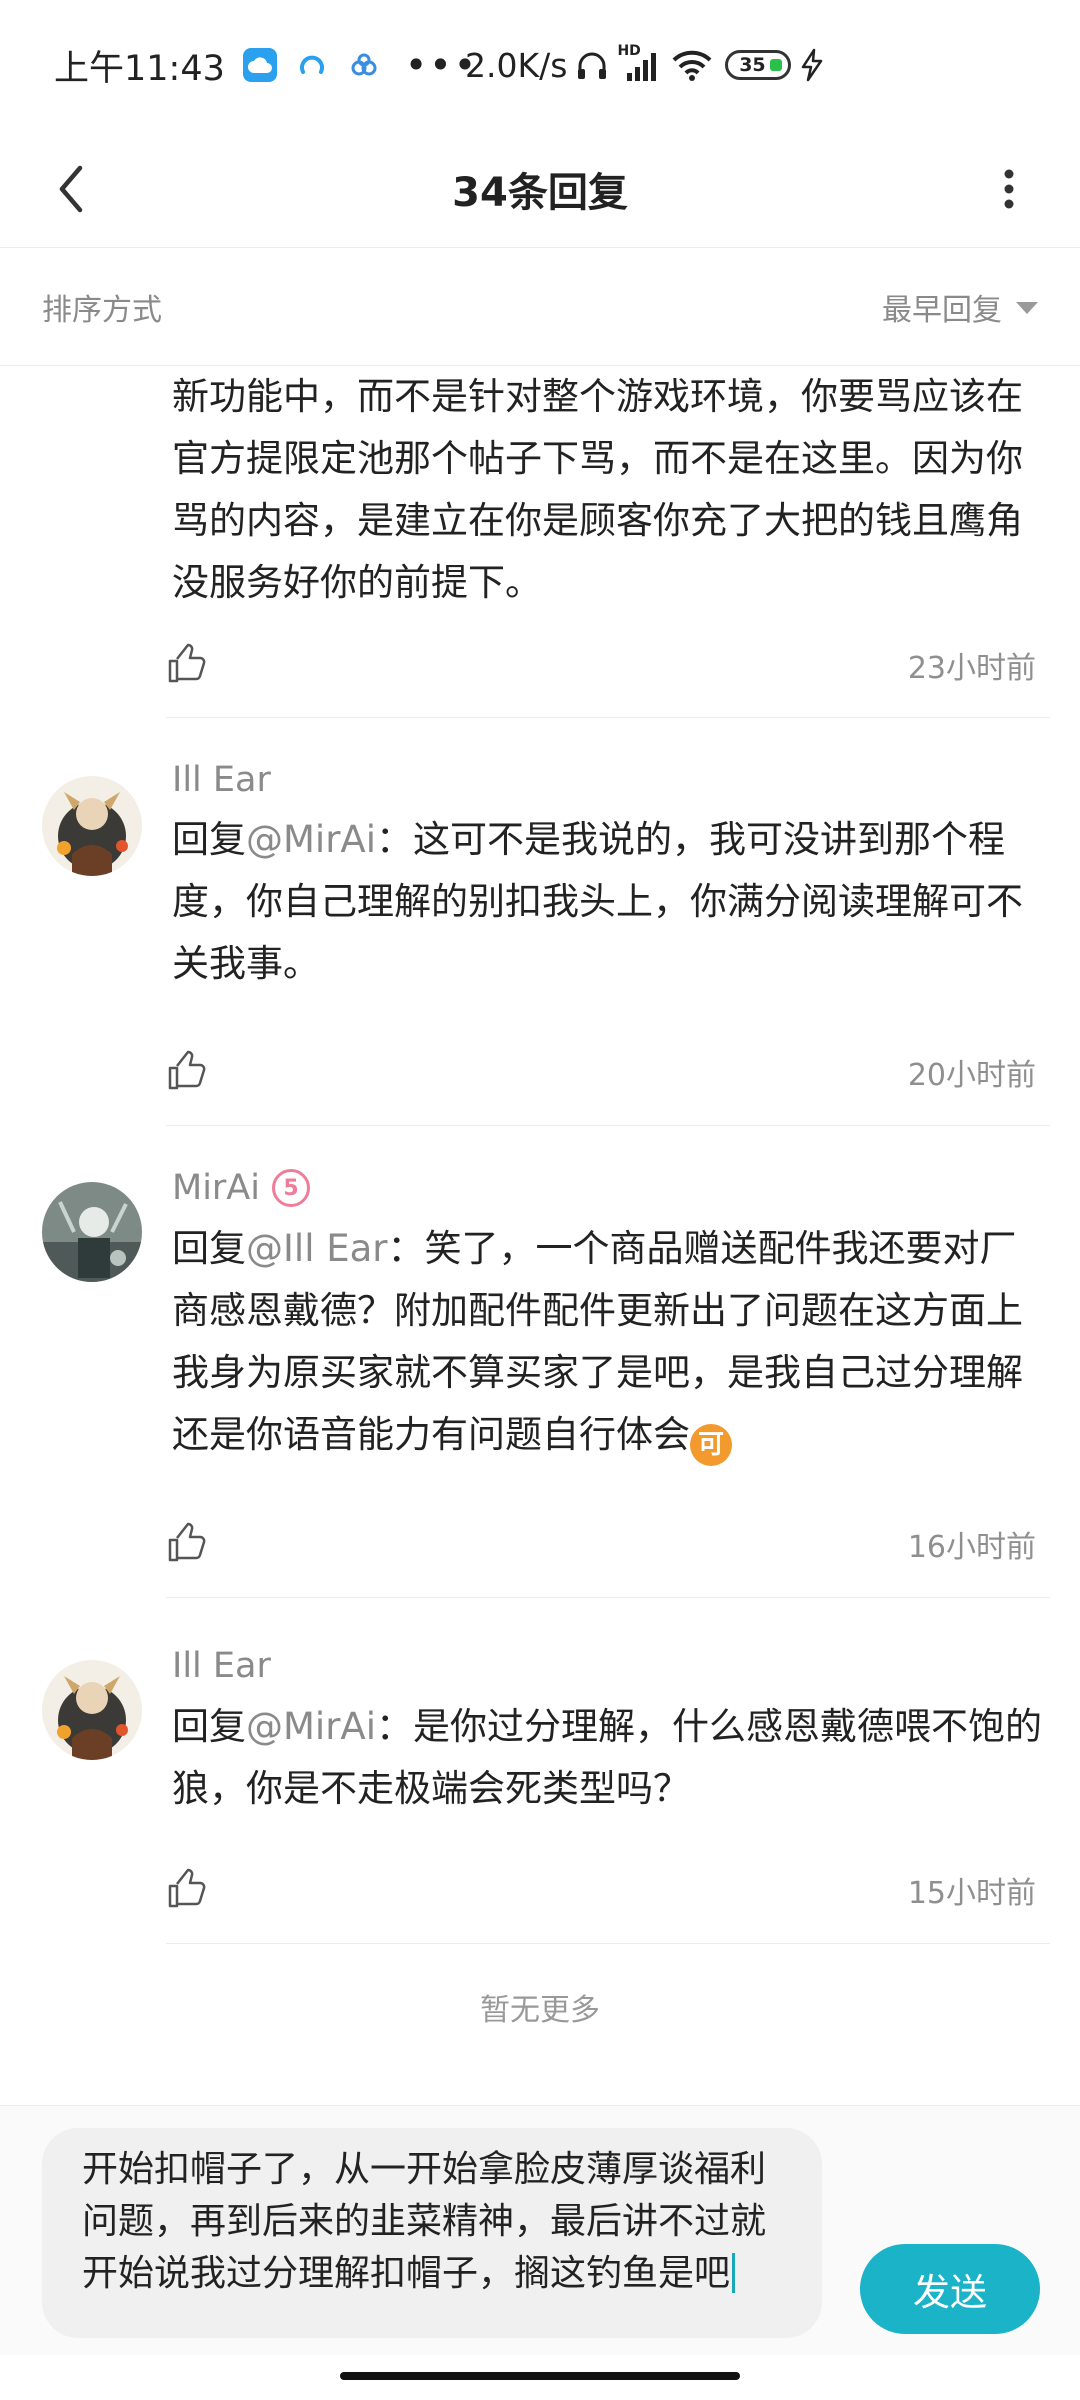  Describe the element at coordinates (971, 1075) in the screenshot. I see `comment-time: 20小时前` at that location.